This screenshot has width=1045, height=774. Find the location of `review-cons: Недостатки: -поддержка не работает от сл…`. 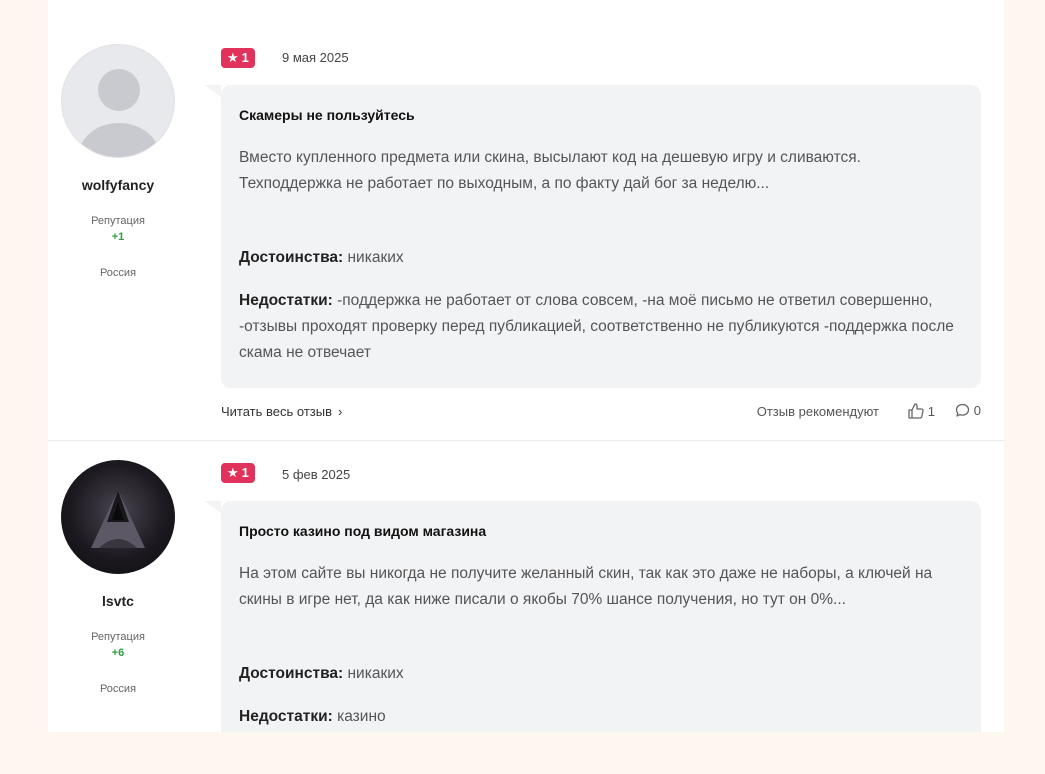

review-cons: Недостатки: -поддержка не работает от сл… is located at coordinates (601, 327).